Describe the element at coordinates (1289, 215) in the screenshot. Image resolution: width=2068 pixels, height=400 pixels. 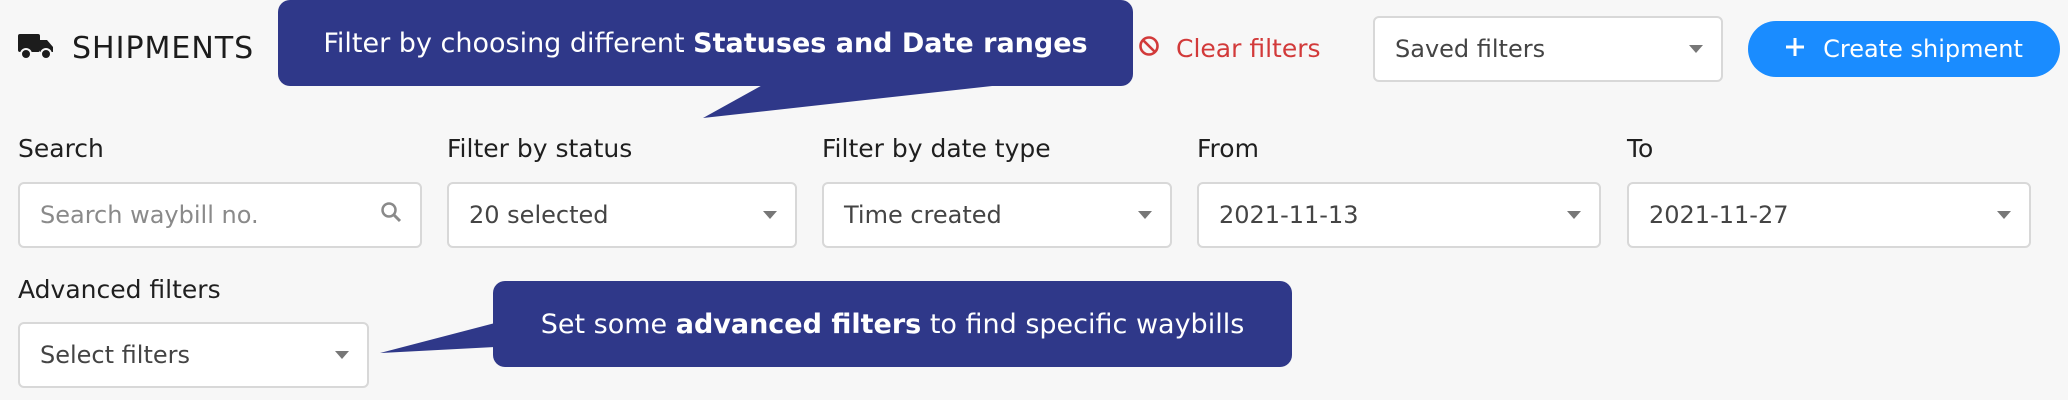
I see `from-date-value: 2021-11-13` at that location.